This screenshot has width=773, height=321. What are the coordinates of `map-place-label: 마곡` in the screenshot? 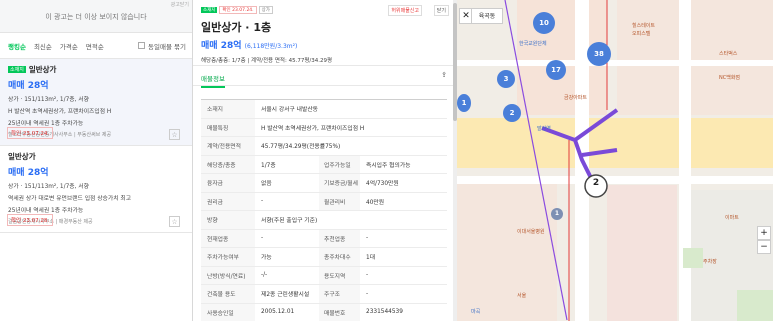 It's located at (476, 312).